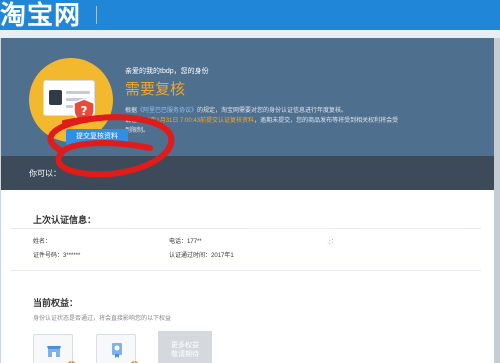 The width and height of the screenshot is (500, 363). I want to click on more-rights-text: 更多权益, so click(185, 345).